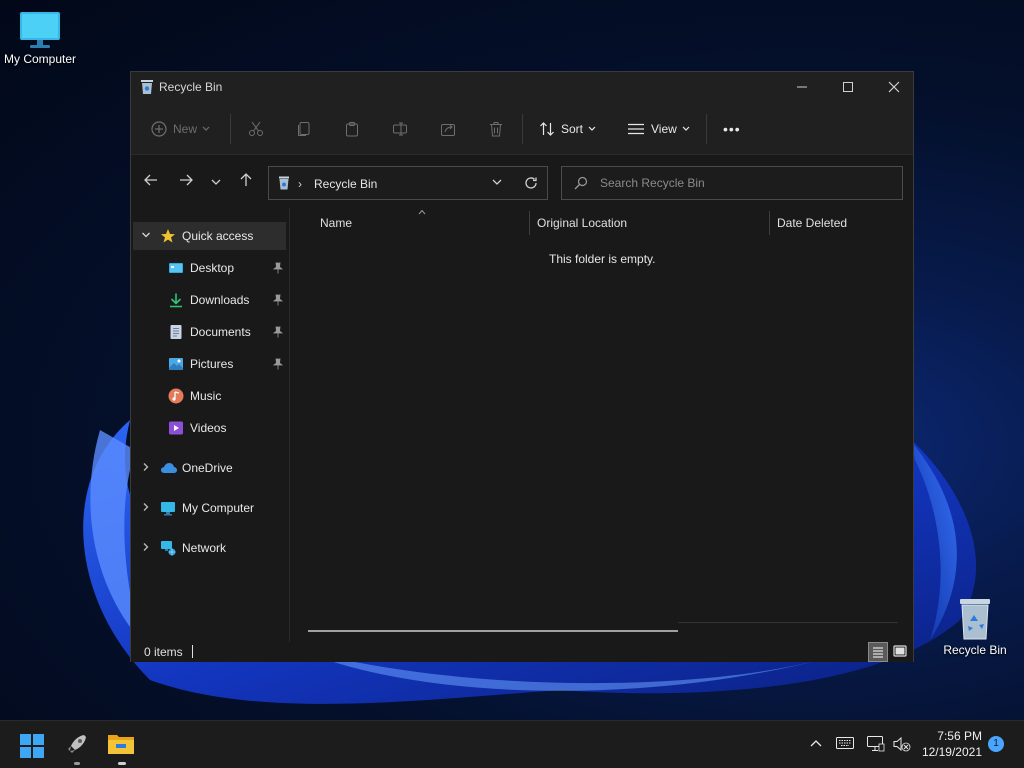 The image size is (1024, 768). Describe the element at coordinates (209, 428) in the screenshot. I see `sidebar-item-videos: Videos` at that location.